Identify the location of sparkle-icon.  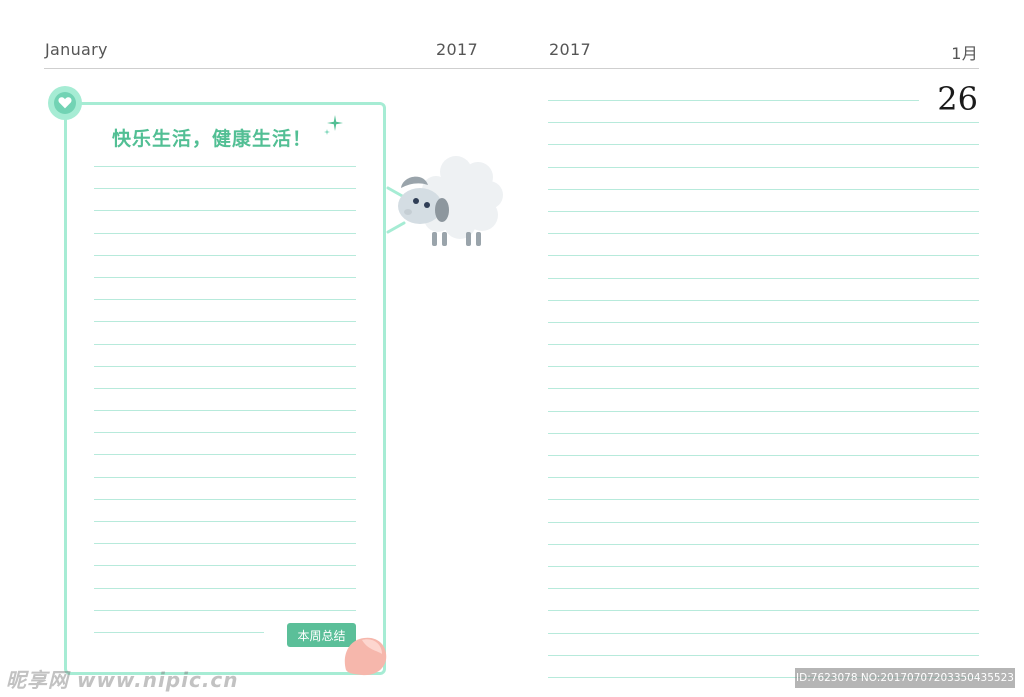
(333, 127).